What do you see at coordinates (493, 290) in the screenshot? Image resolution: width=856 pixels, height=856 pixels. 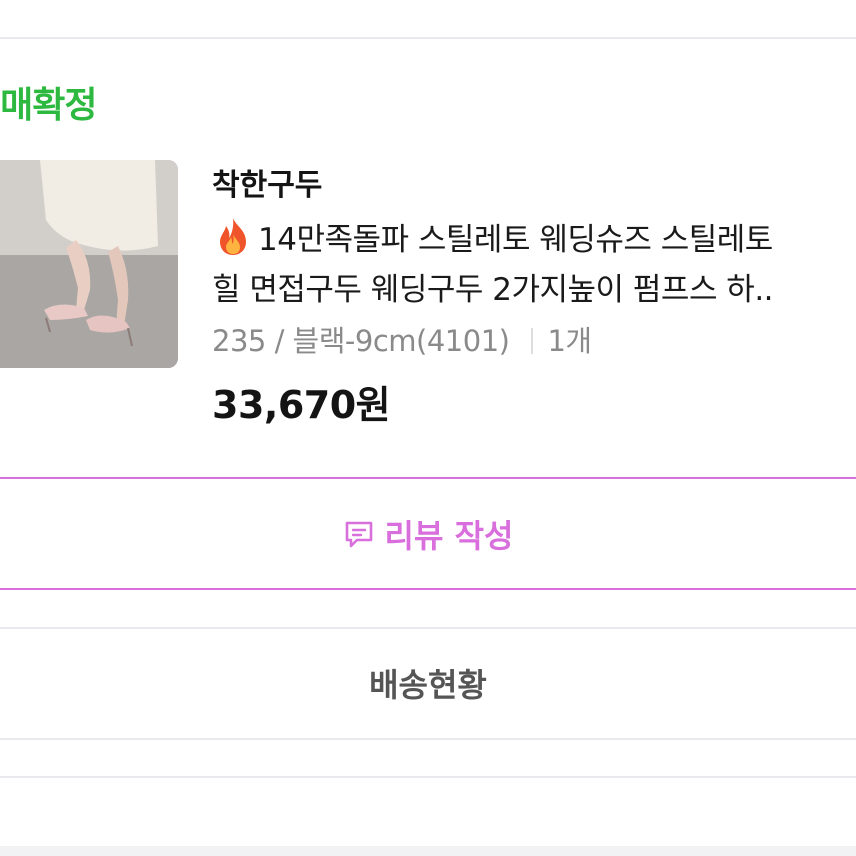 I see `product-title-line2: 힐 면접구두 웨딩구두 2가지높이 펌프스 하..` at bounding box center [493, 290].